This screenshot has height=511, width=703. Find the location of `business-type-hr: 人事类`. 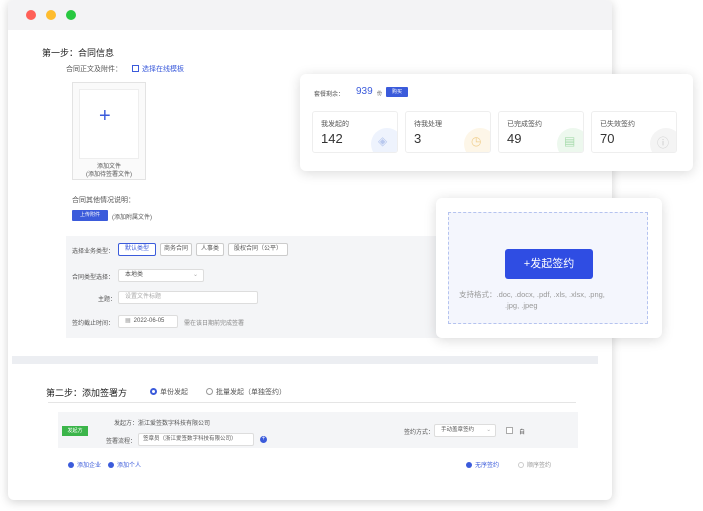

business-type-hr: 人事类 is located at coordinates (210, 249).